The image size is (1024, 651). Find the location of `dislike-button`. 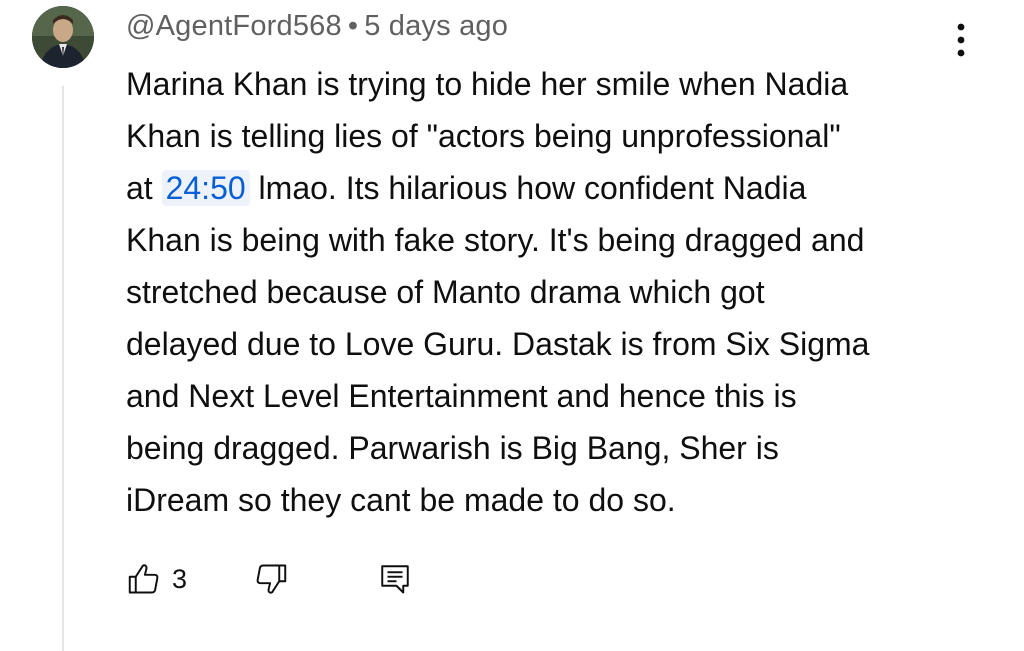

dislike-button is located at coordinates (271, 579).